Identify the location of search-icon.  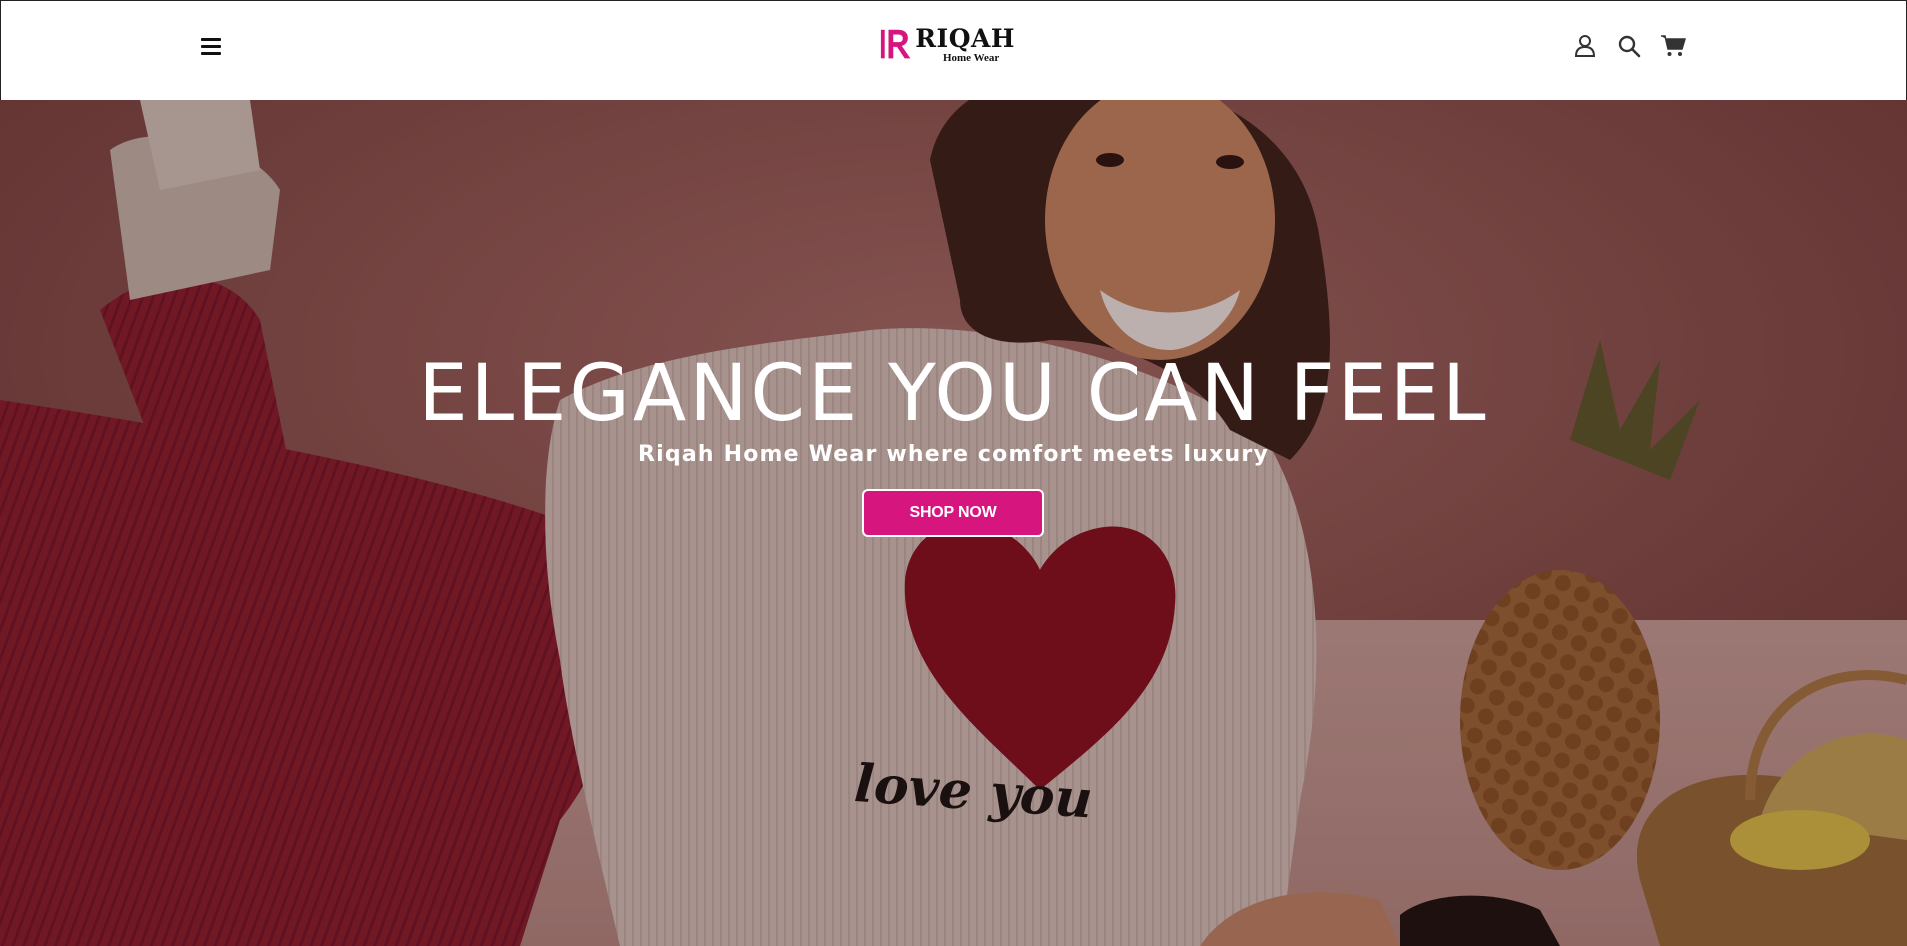
(1629, 46).